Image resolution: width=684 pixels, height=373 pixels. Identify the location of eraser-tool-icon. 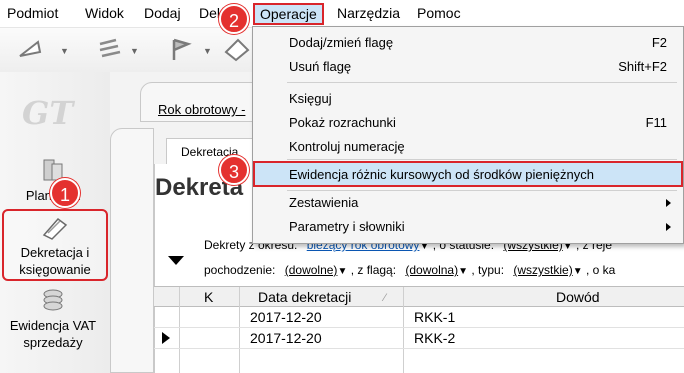
(237, 49).